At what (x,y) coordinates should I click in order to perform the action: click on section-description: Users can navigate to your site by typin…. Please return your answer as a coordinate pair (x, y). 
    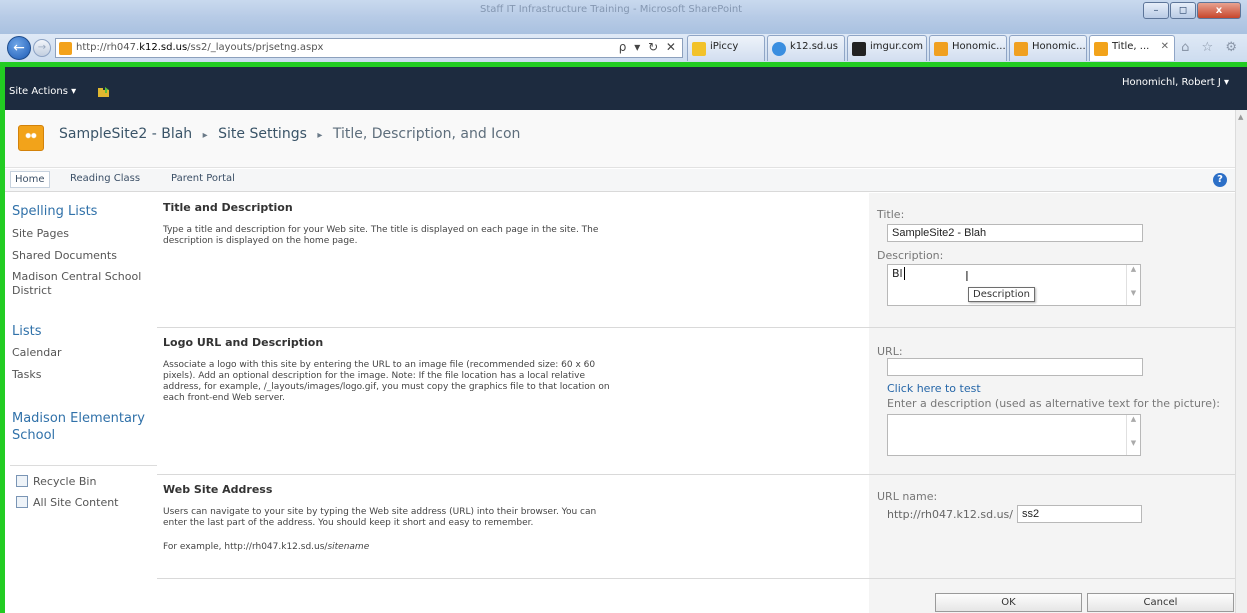
    Looking at the image, I should click on (380, 517).